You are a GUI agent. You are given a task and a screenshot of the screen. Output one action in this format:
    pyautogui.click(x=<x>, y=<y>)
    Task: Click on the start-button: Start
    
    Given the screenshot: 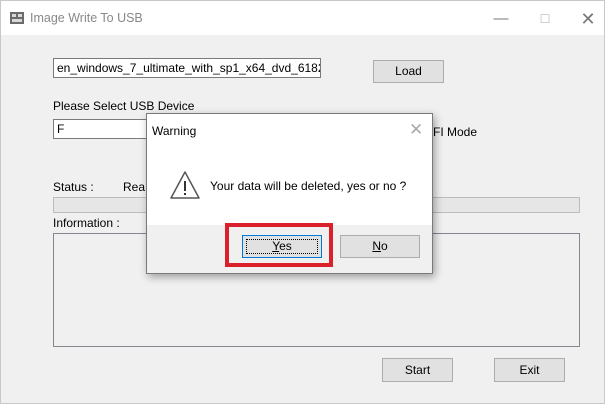 What is the action you would take?
    pyautogui.click(x=417, y=370)
    